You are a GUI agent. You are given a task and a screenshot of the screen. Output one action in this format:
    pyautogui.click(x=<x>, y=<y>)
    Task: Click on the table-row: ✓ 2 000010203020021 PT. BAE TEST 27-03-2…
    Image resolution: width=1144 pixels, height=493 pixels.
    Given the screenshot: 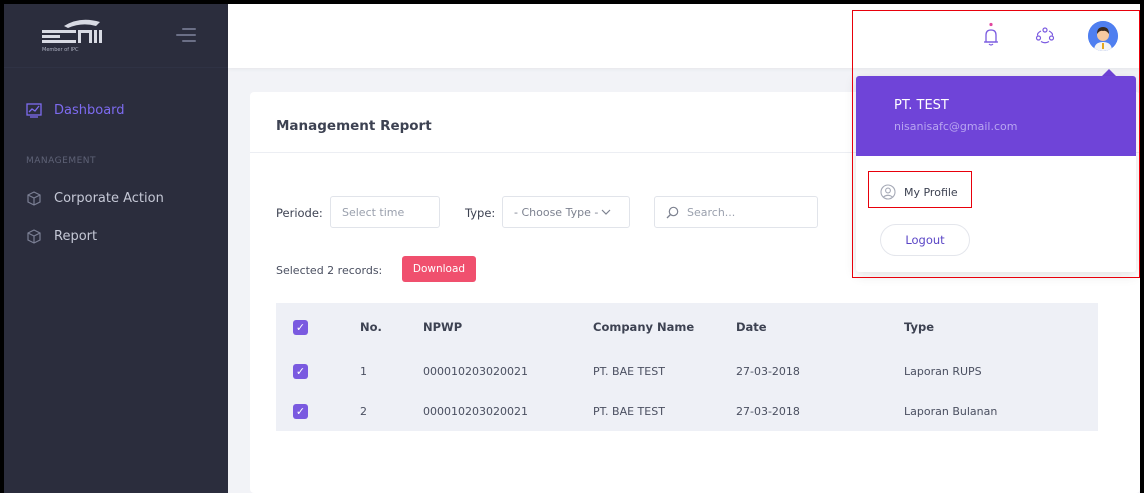 What is the action you would take?
    pyautogui.click(x=687, y=411)
    